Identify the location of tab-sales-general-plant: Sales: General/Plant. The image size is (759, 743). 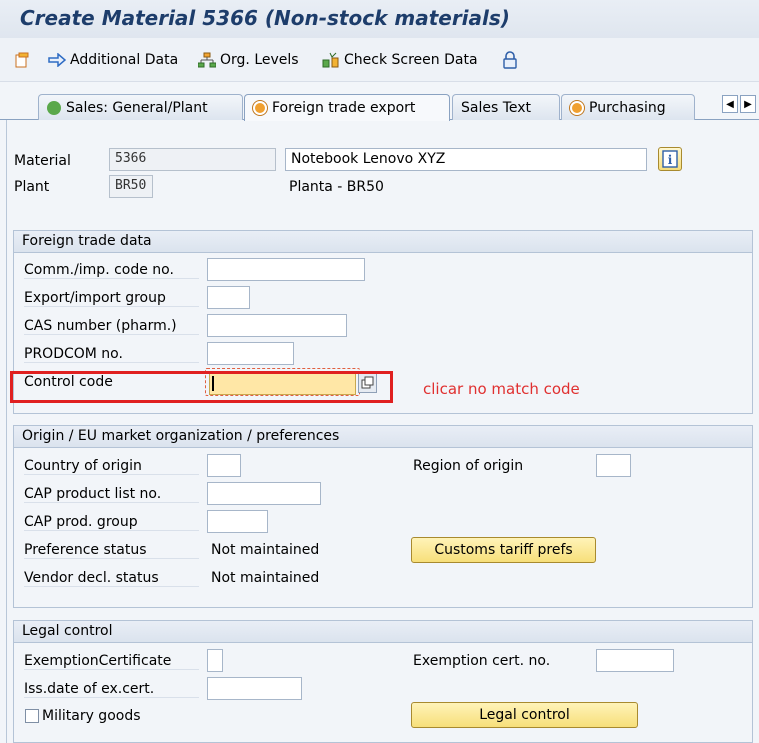
(140, 107).